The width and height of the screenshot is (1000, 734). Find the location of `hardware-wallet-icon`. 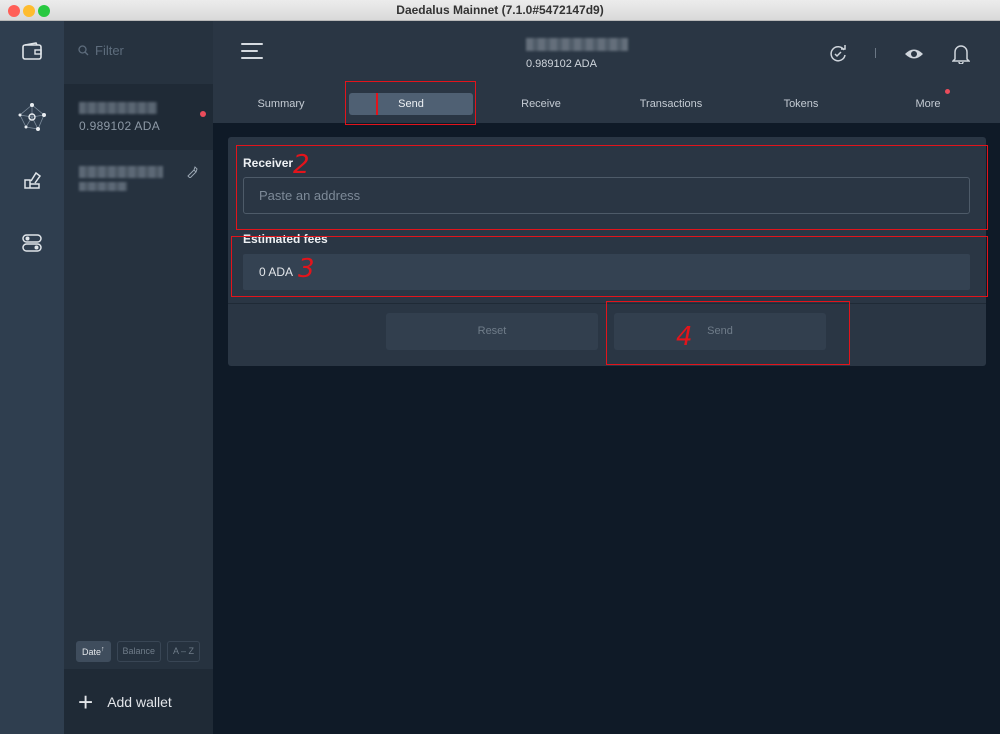

hardware-wallet-icon is located at coordinates (192, 172).